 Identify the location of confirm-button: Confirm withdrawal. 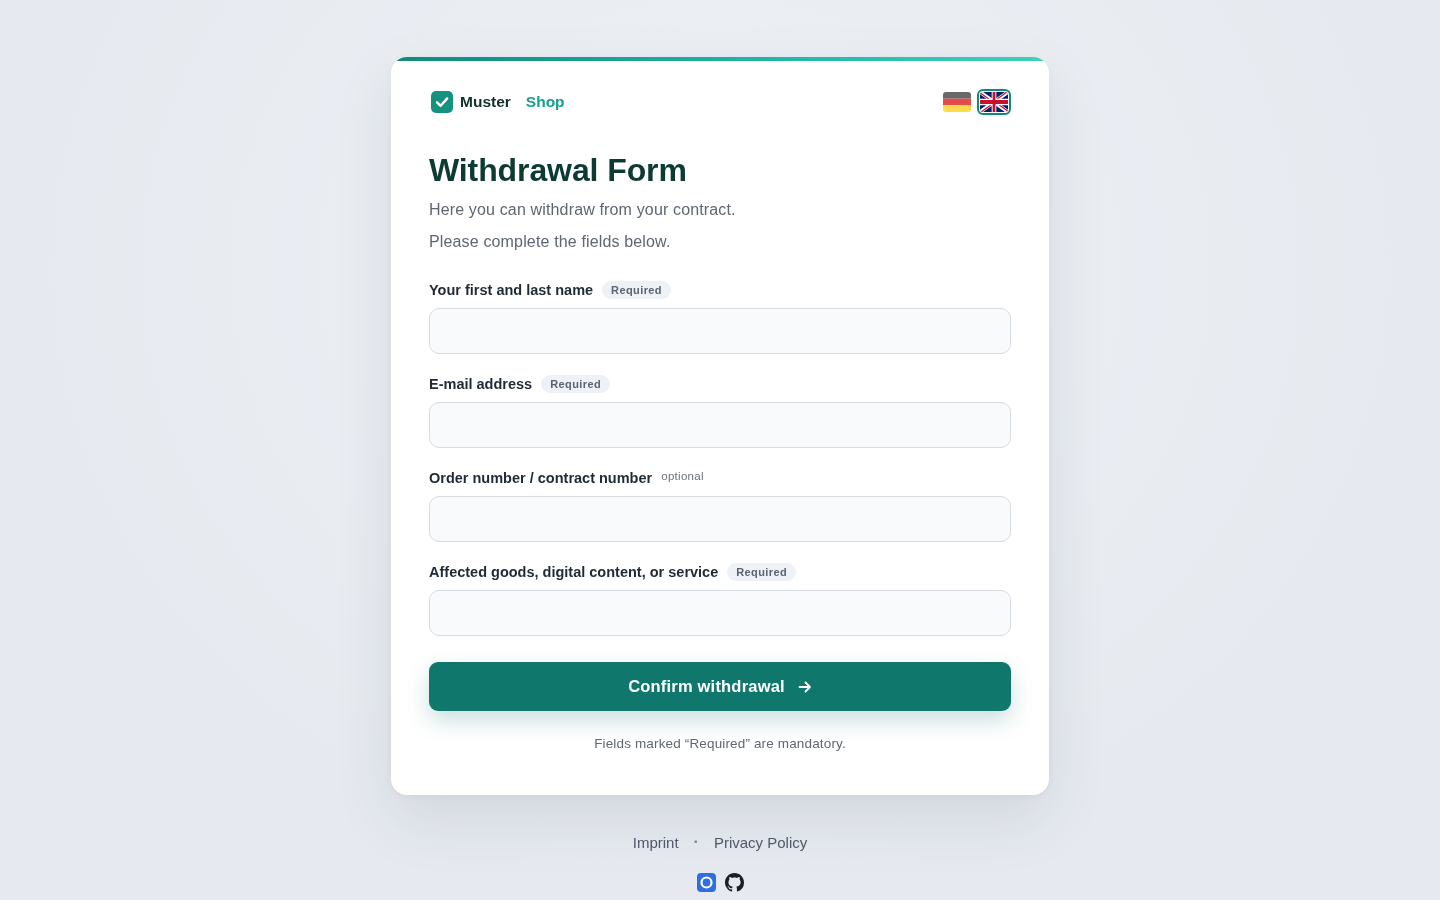
(720, 686).